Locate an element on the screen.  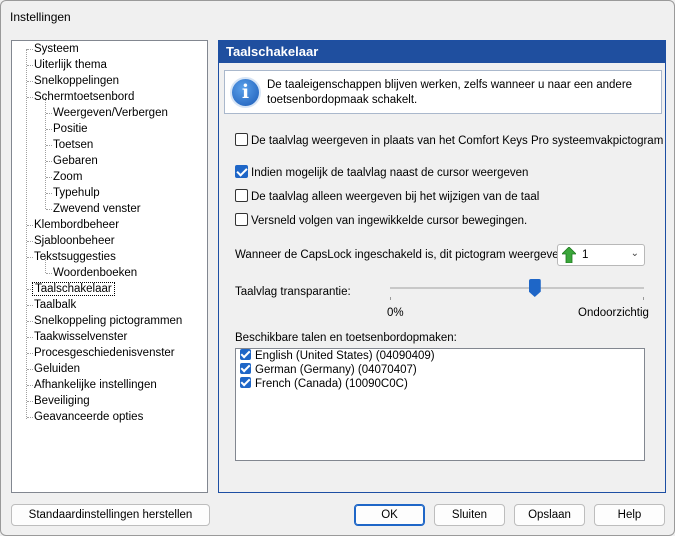
tree-item-taalschakelaar: Taalschakelaar is located at coordinates (73, 289).